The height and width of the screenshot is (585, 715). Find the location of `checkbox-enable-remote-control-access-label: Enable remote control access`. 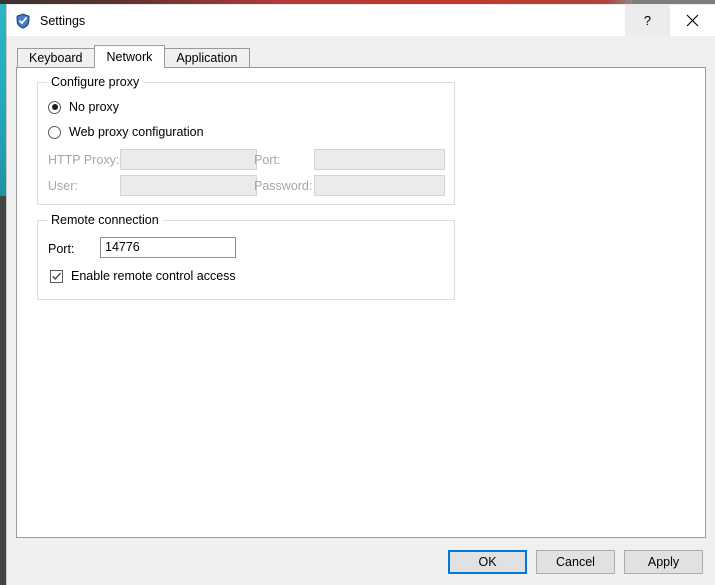

checkbox-enable-remote-control-access-label: Enable remote control access is located at coordinates (153, 276).